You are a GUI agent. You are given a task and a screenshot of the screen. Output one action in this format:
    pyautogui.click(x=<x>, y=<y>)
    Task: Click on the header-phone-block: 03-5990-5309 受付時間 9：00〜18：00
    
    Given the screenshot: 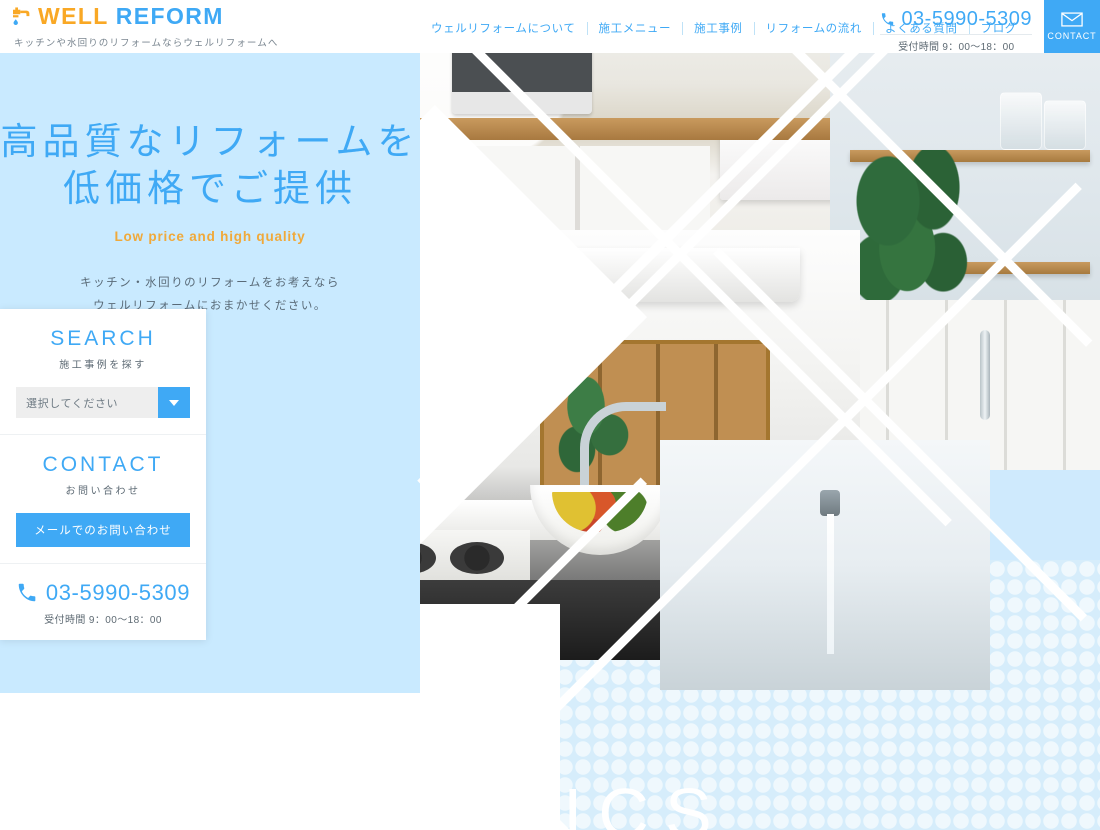 What is the action you would take?
    pyautogui.click(x=956, y=30)
    